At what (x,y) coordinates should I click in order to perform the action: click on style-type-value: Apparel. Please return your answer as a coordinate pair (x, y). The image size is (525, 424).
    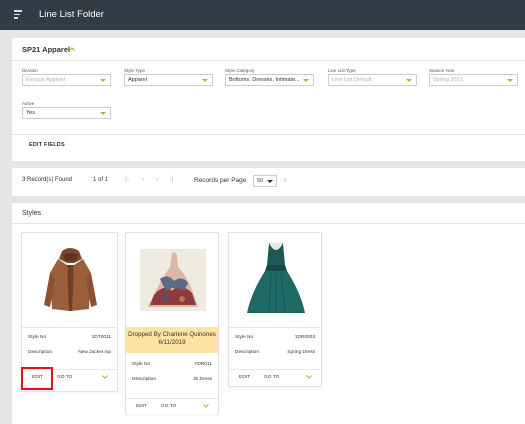
    Looking at the image, I should click on (137, 80).